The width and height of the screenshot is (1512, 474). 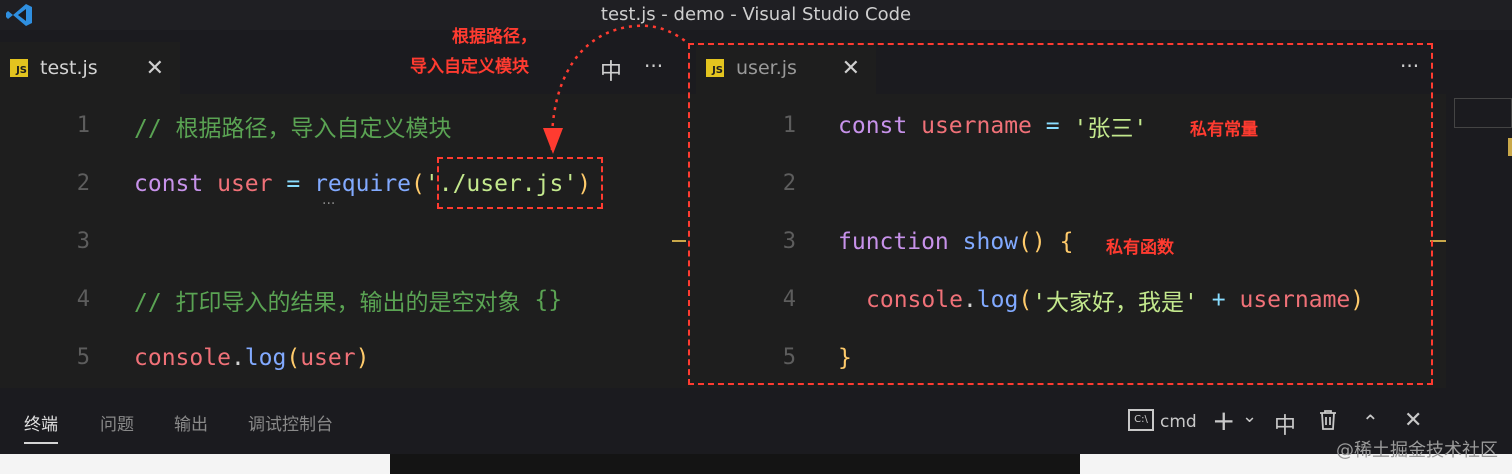 What do you see at coordinates (1370, 422) in the screenshot?
I see `maximize-panel-icon: ⌃` at bounding box center [1370, 422].